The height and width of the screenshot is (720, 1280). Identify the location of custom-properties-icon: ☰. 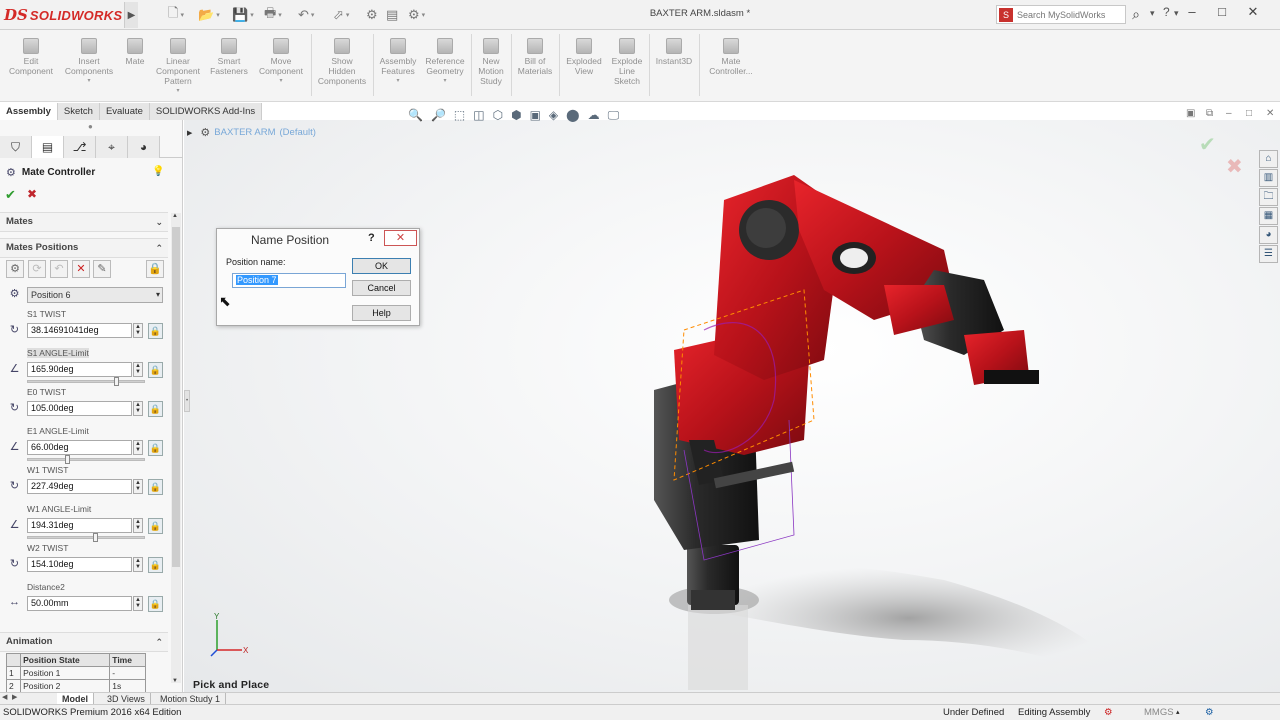
(1268, 254).